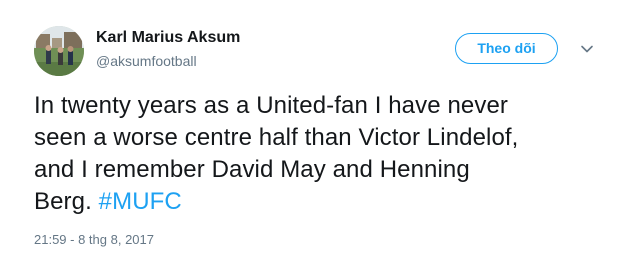  What do you see at coordinates (168, 49) in the screenshot?
I see `author-block: Karl Marius Aksum @aksumfootball` at bounding box center [168, 49].